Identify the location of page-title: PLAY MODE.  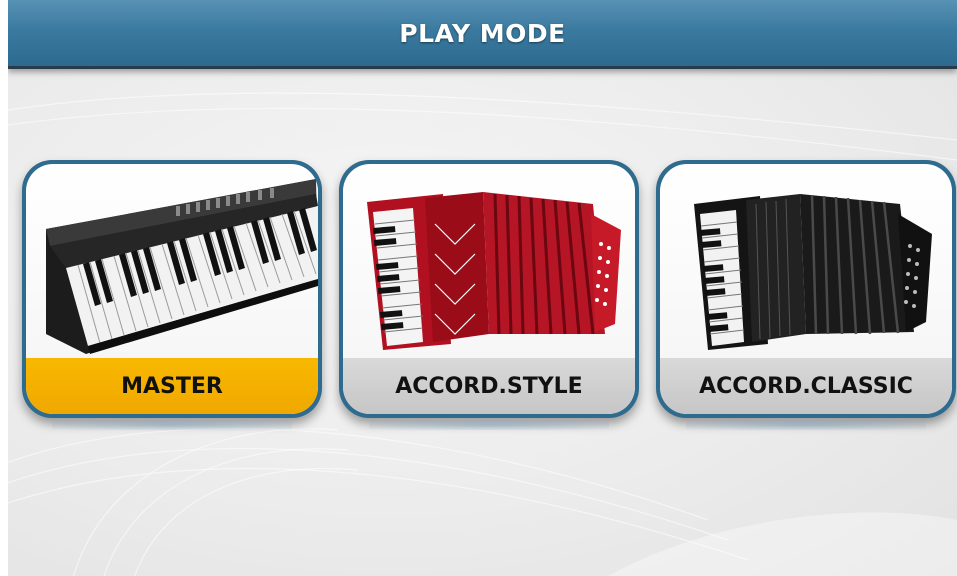
(482, 33).